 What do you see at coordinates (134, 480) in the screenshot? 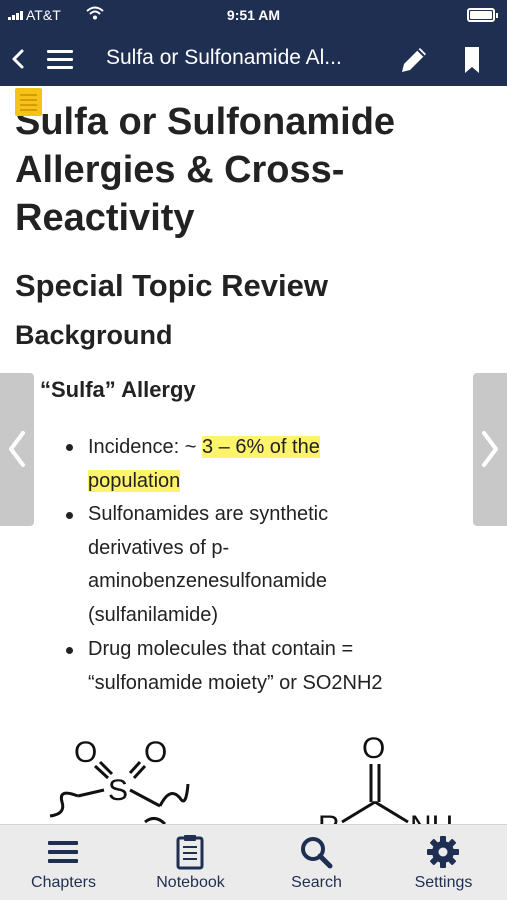
I see `highlighted-text: population` at bounding box center [134, 480].